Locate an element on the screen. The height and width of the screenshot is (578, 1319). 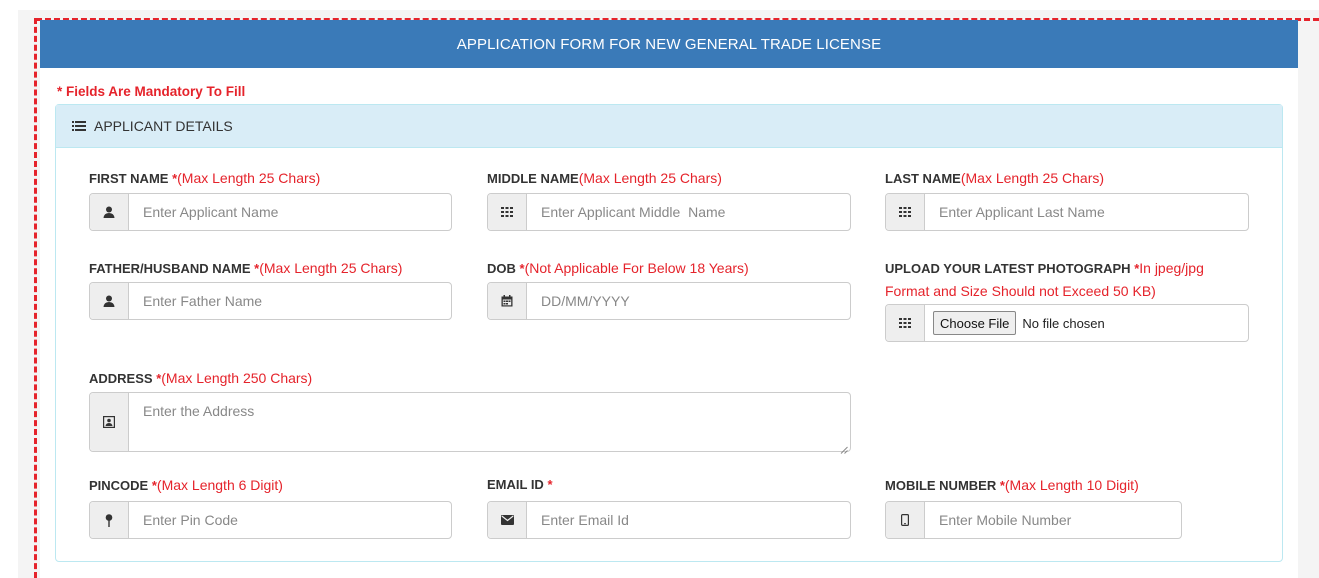
middle-name-label: MIDDLE NAME(Max Length 25 Chars) is located at coordinates (604, 178).